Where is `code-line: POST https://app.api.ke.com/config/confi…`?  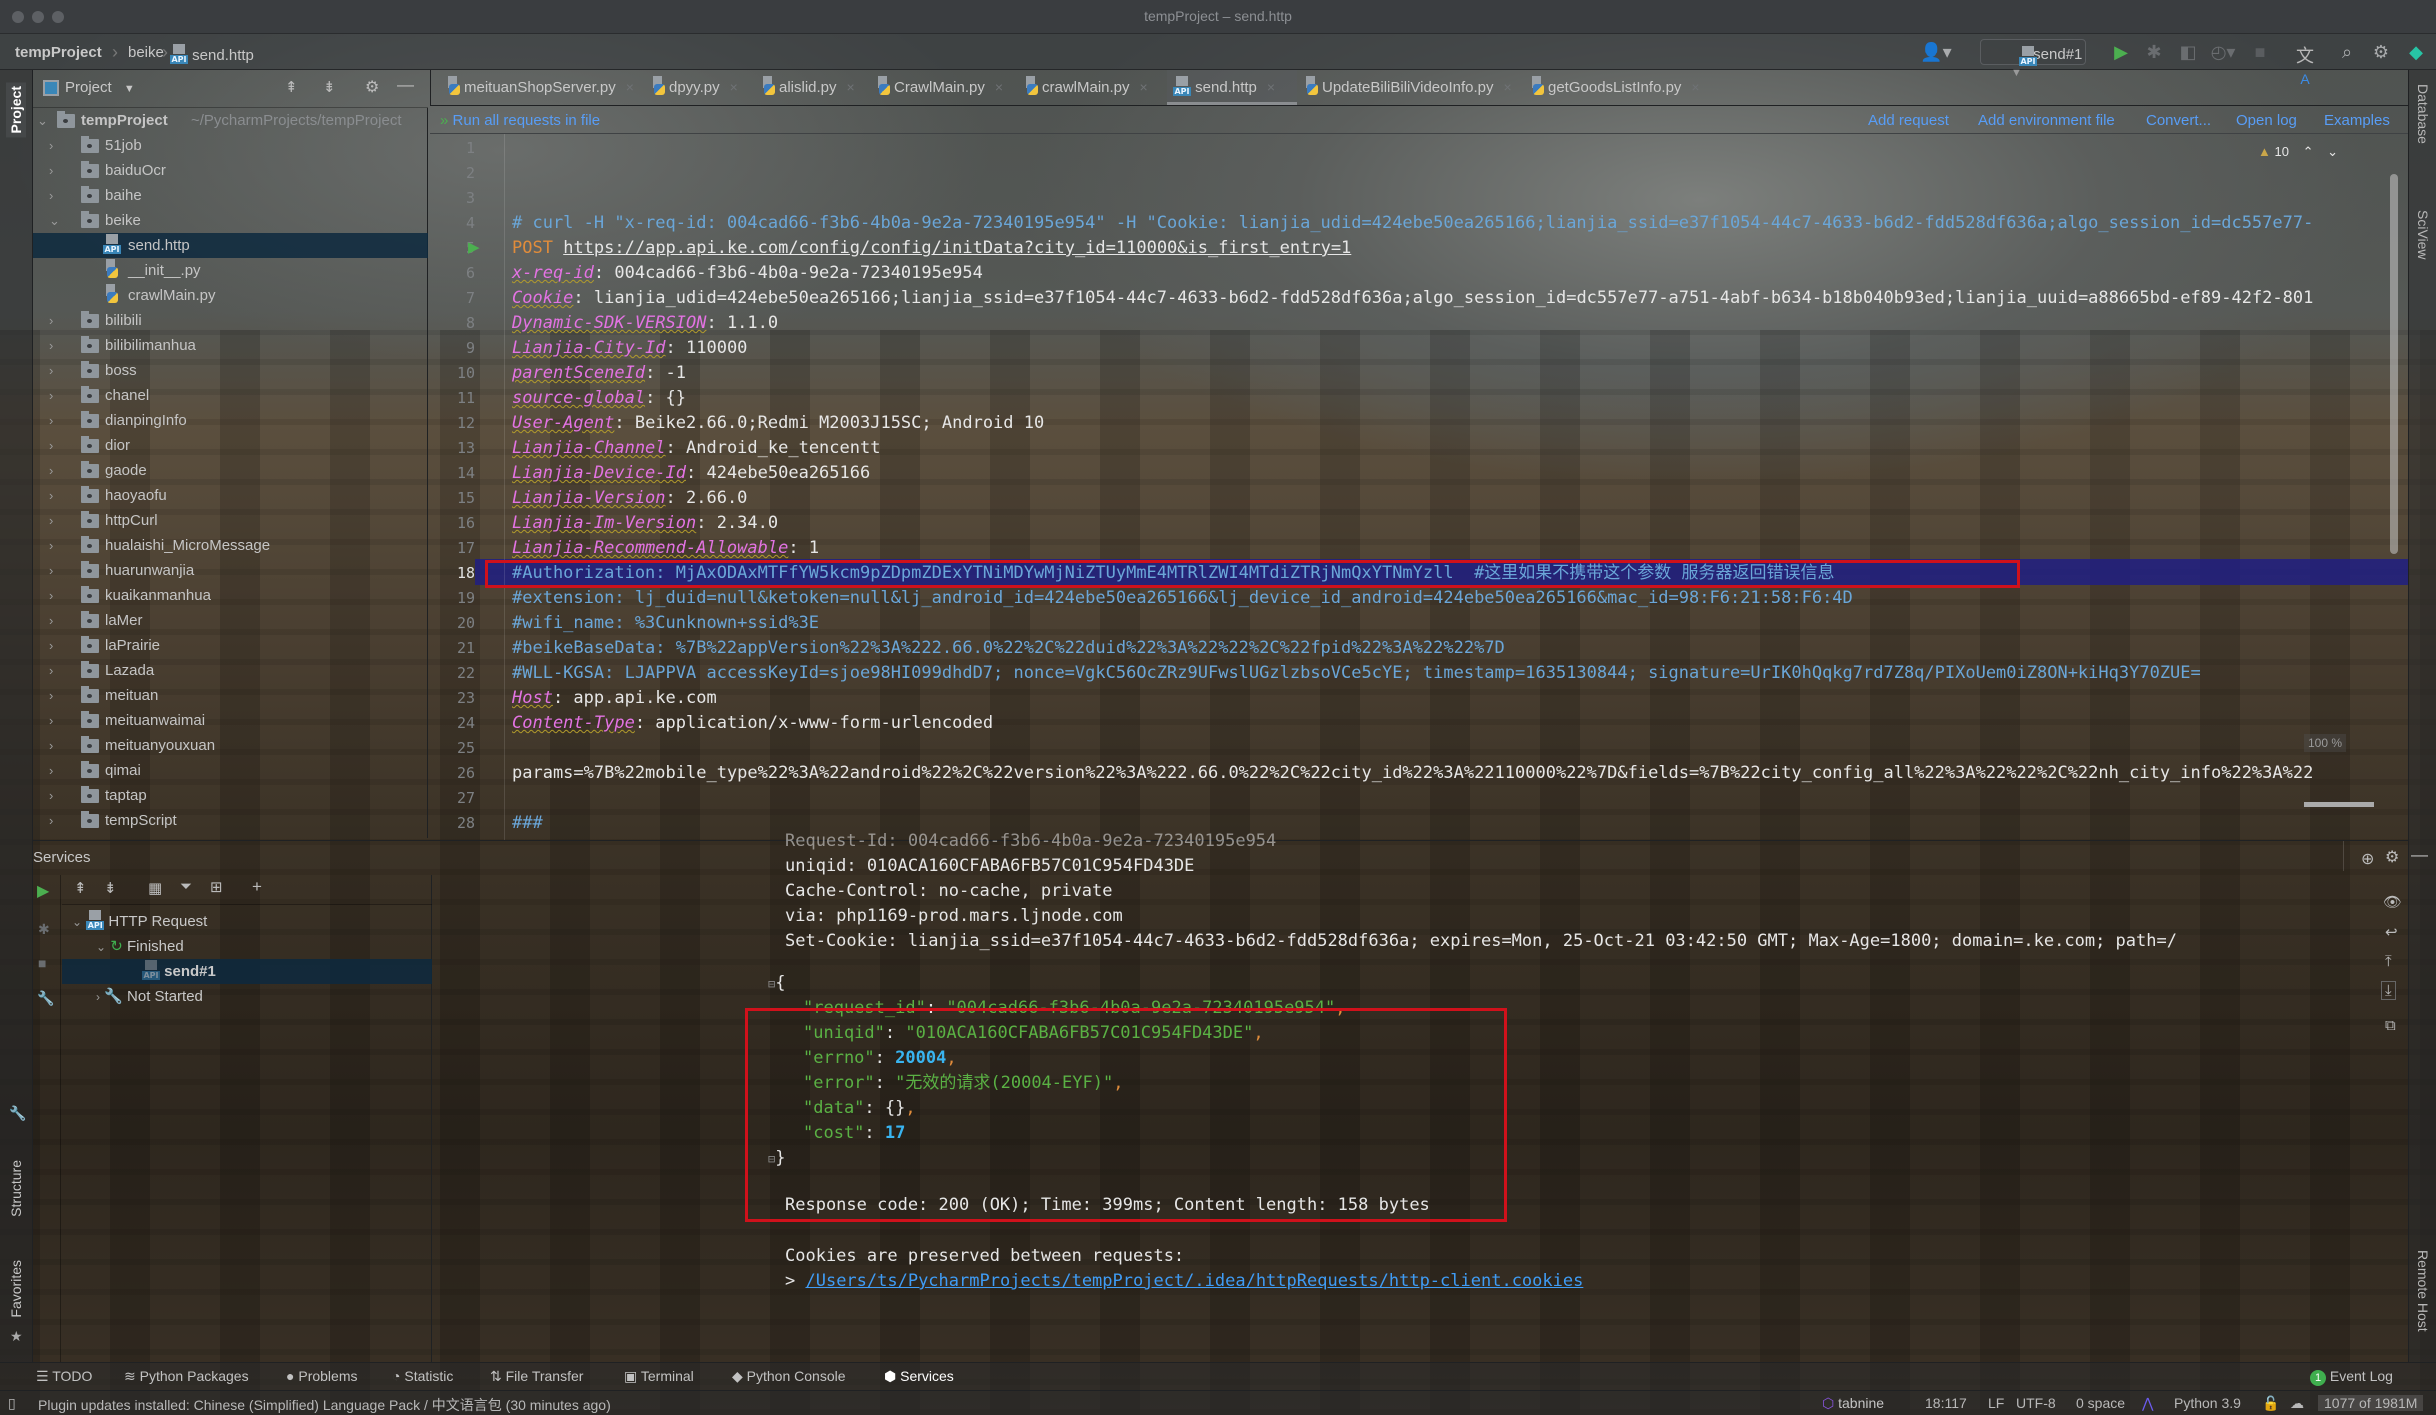
code-line: POST https://app.api.ke.com/config/confi… is located at coordinates (931, 248).